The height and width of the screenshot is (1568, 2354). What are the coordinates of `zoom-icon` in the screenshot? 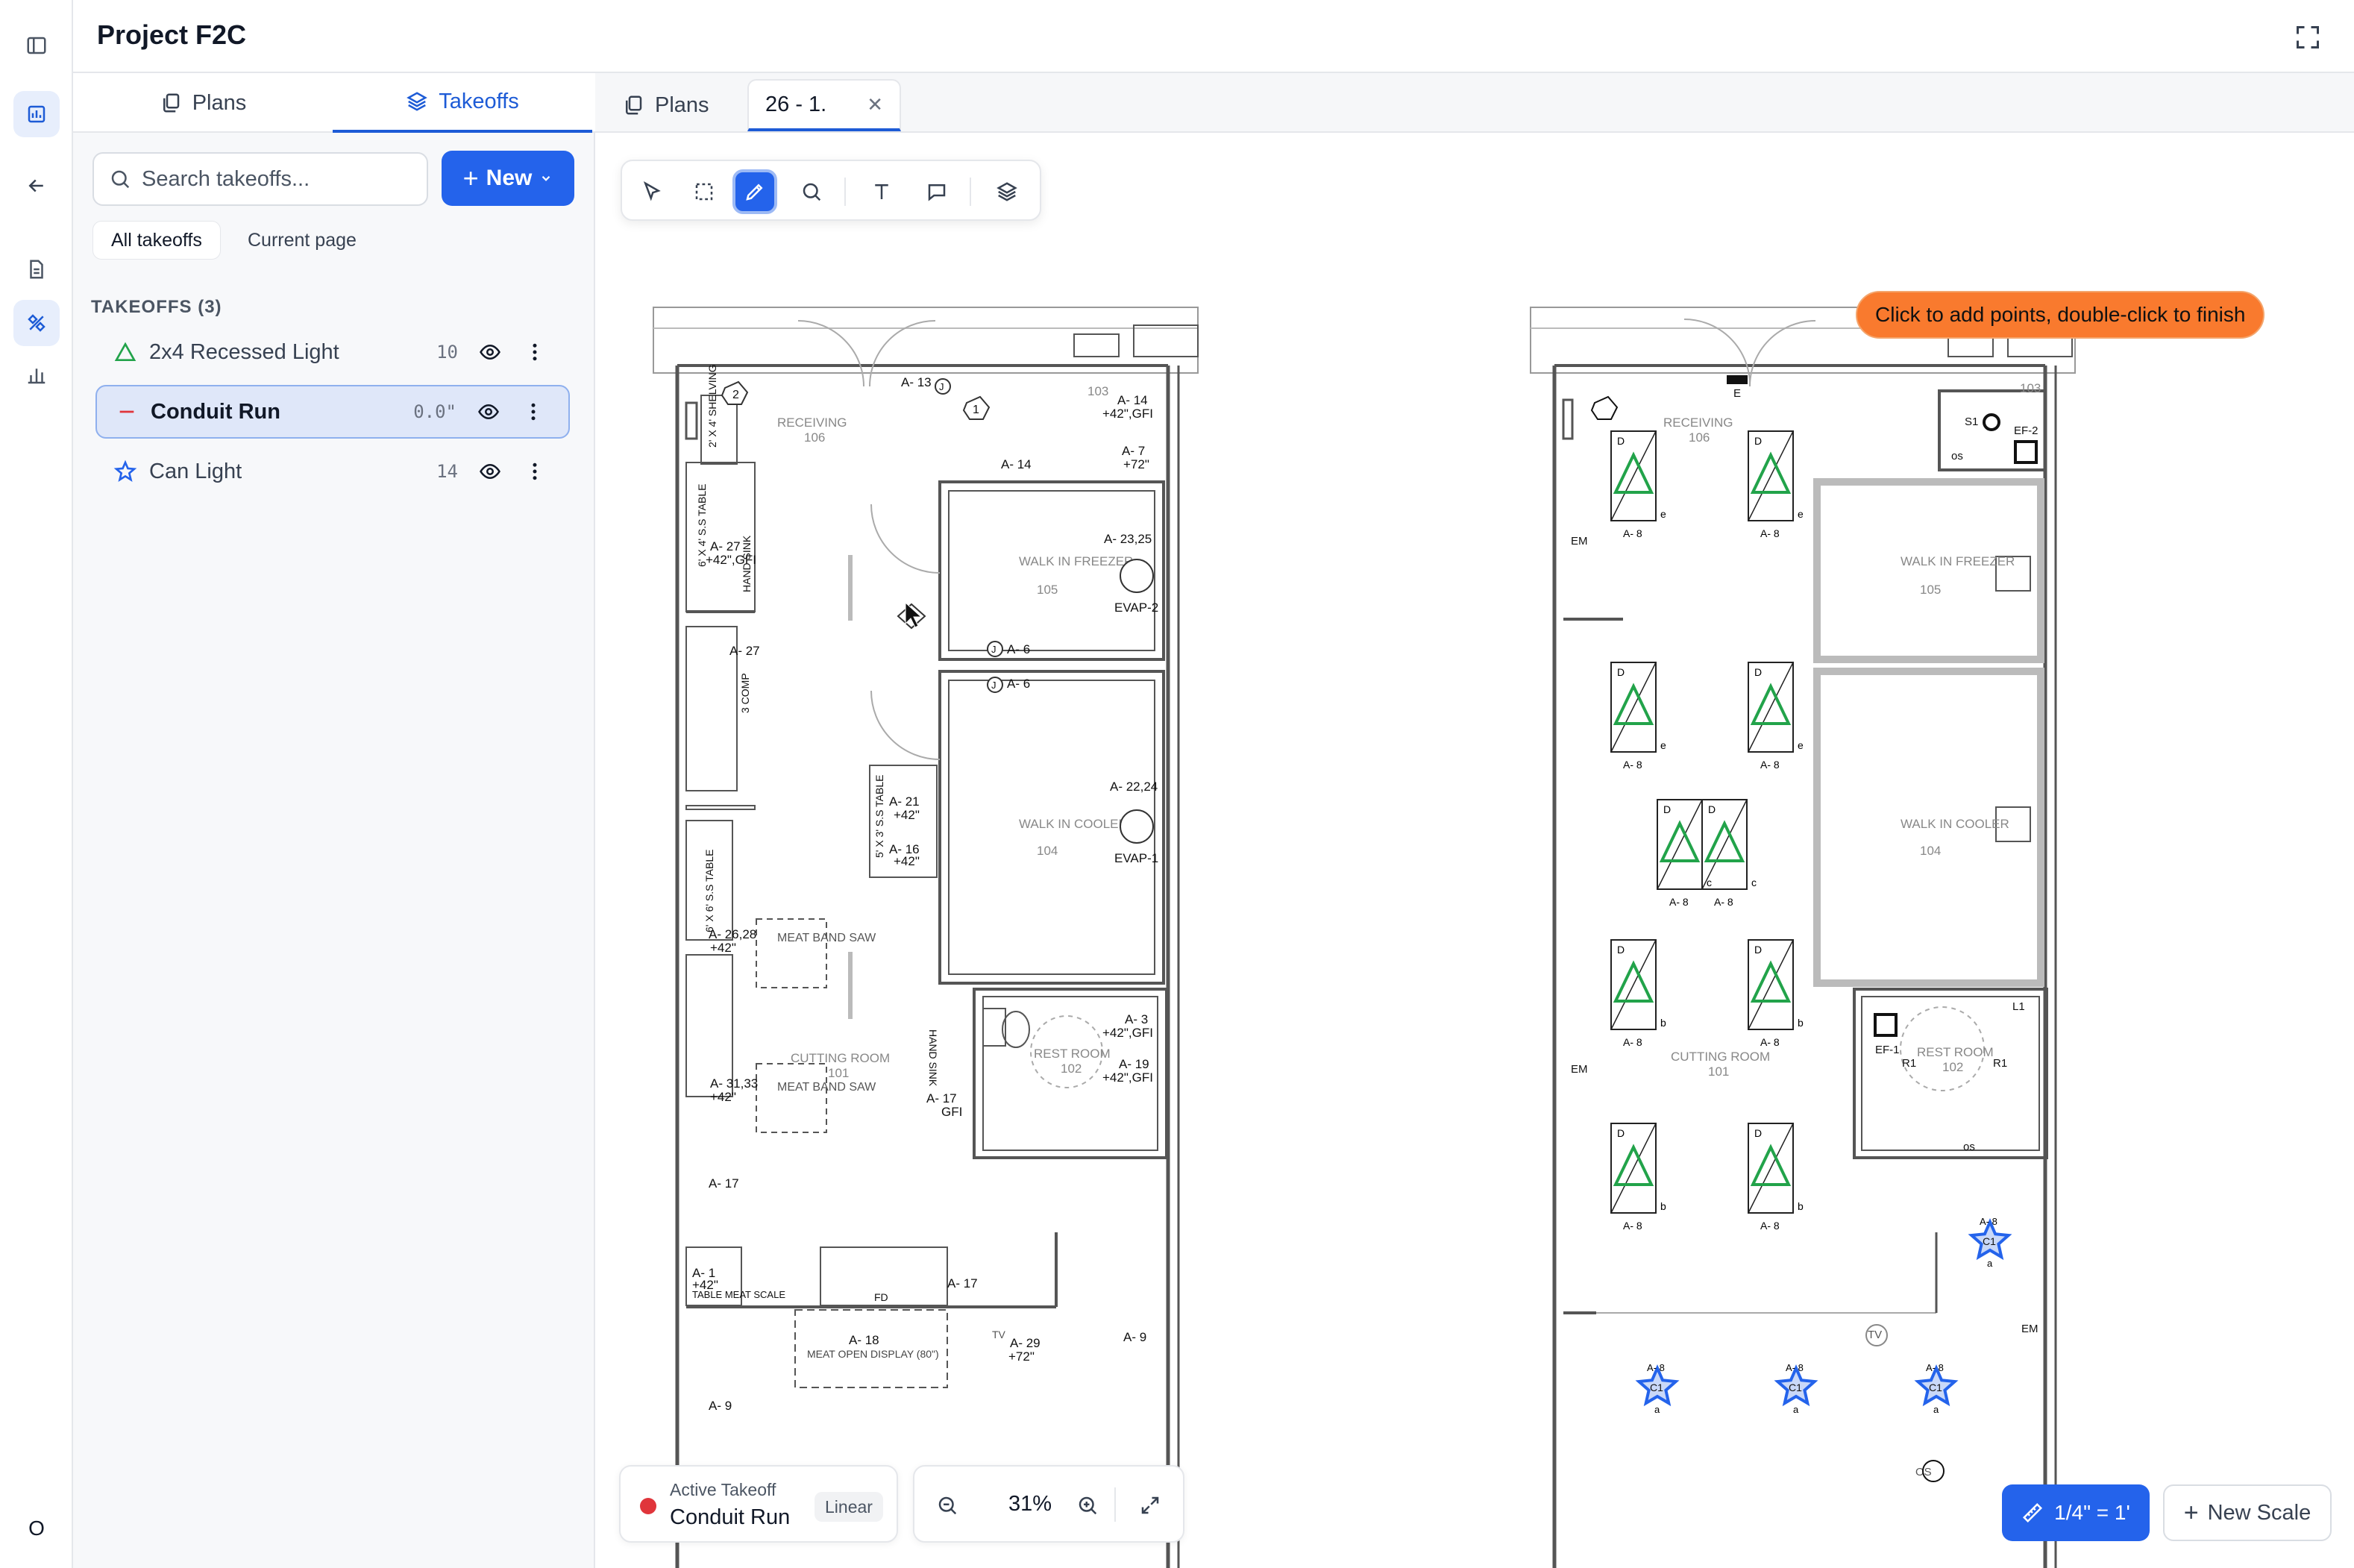 It's located at (812, 192).